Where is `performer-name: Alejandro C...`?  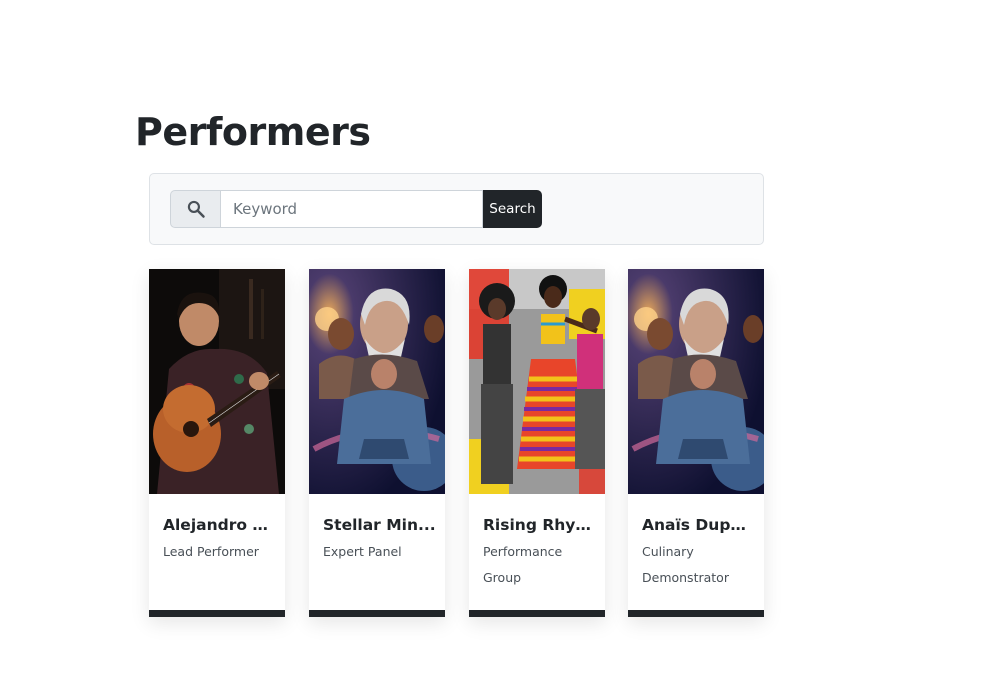 performer-name: Alejandro C... is located at coordinates (220, 525).